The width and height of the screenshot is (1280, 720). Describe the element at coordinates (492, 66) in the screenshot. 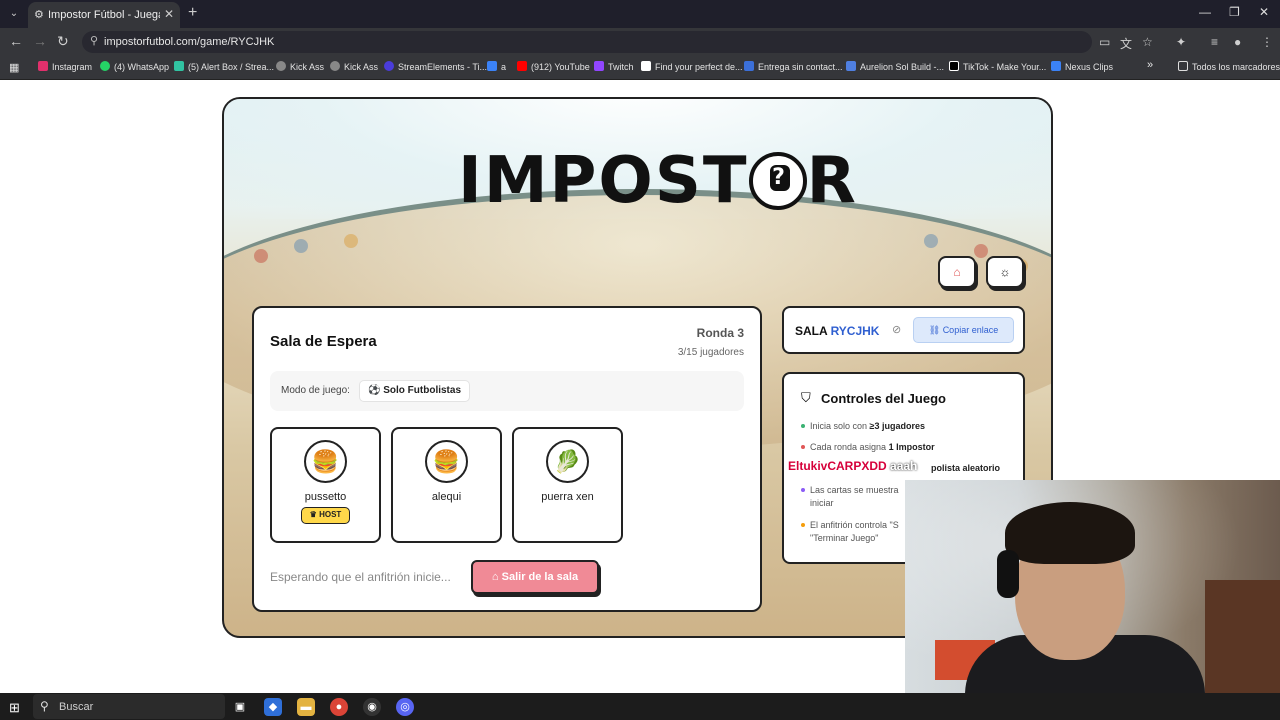

I see `folder-link-icon` at that location.